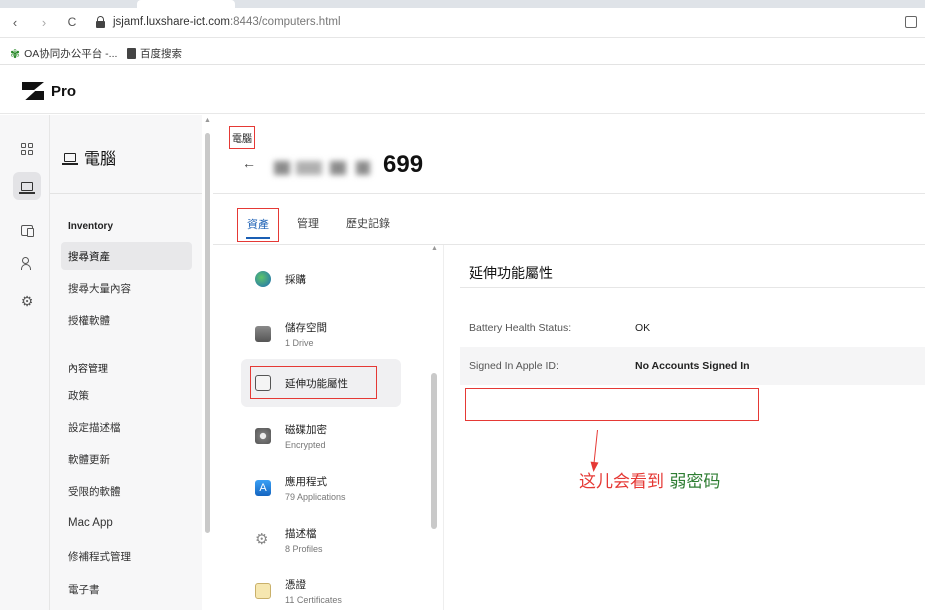 This screenshot has height=615, width=925. I want to click on sidebar-title-label: 電腦, so click(100, 159).